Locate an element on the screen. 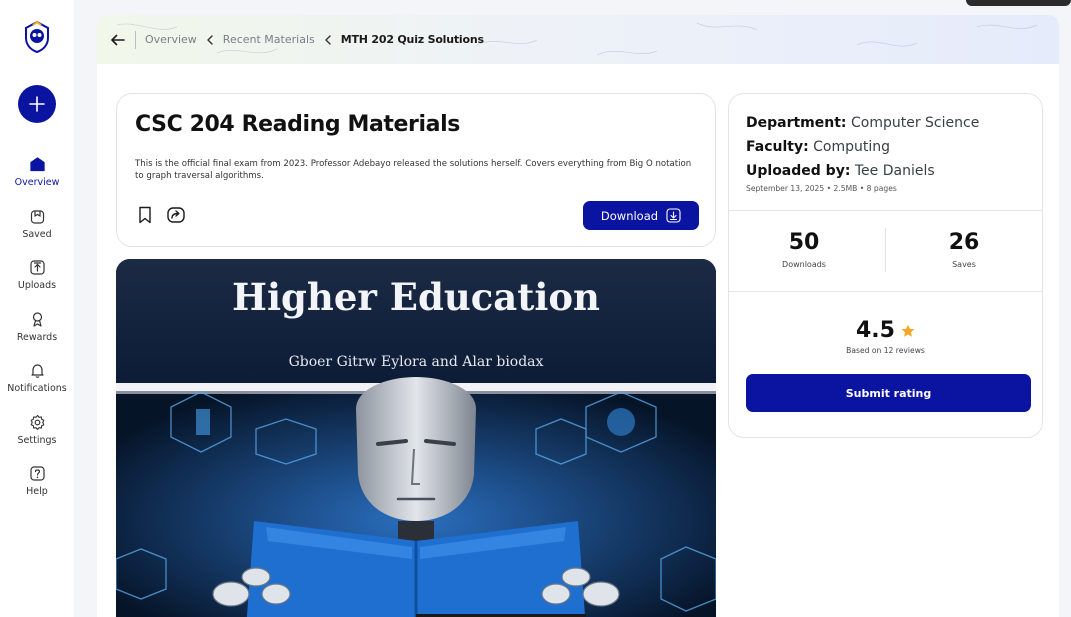 This screenshot has width=1071, height=617. upload-icon is located at coordinates (37, 267).